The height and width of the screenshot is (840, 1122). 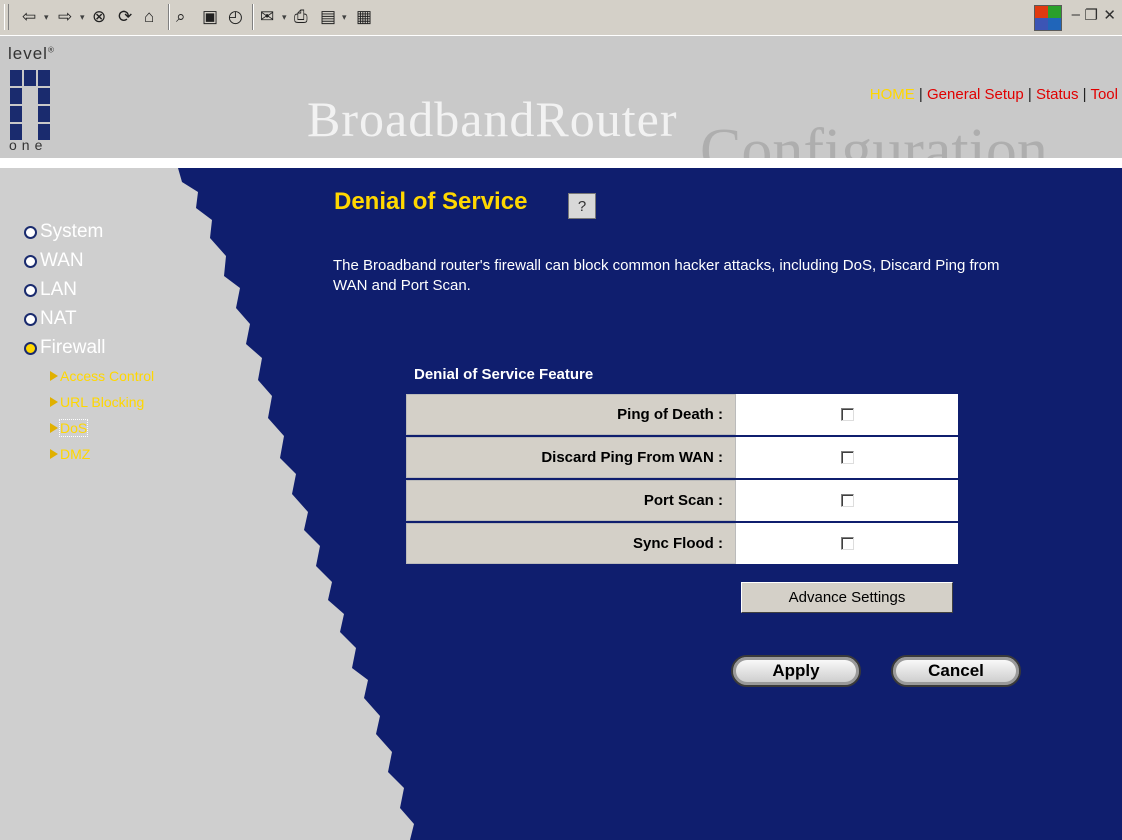 What do you see at coordinates (561, 18) in the screenshot?
I see `browser-toolbar: ⇦ ▾ ⇨ ▾ ⊗ ⟳ ⌂ ⌕ ▣ ◴ ✉ ▾ ⎙ ▤ ▾ ▦ – ❐ ✕` at bounding box center [561, 18].